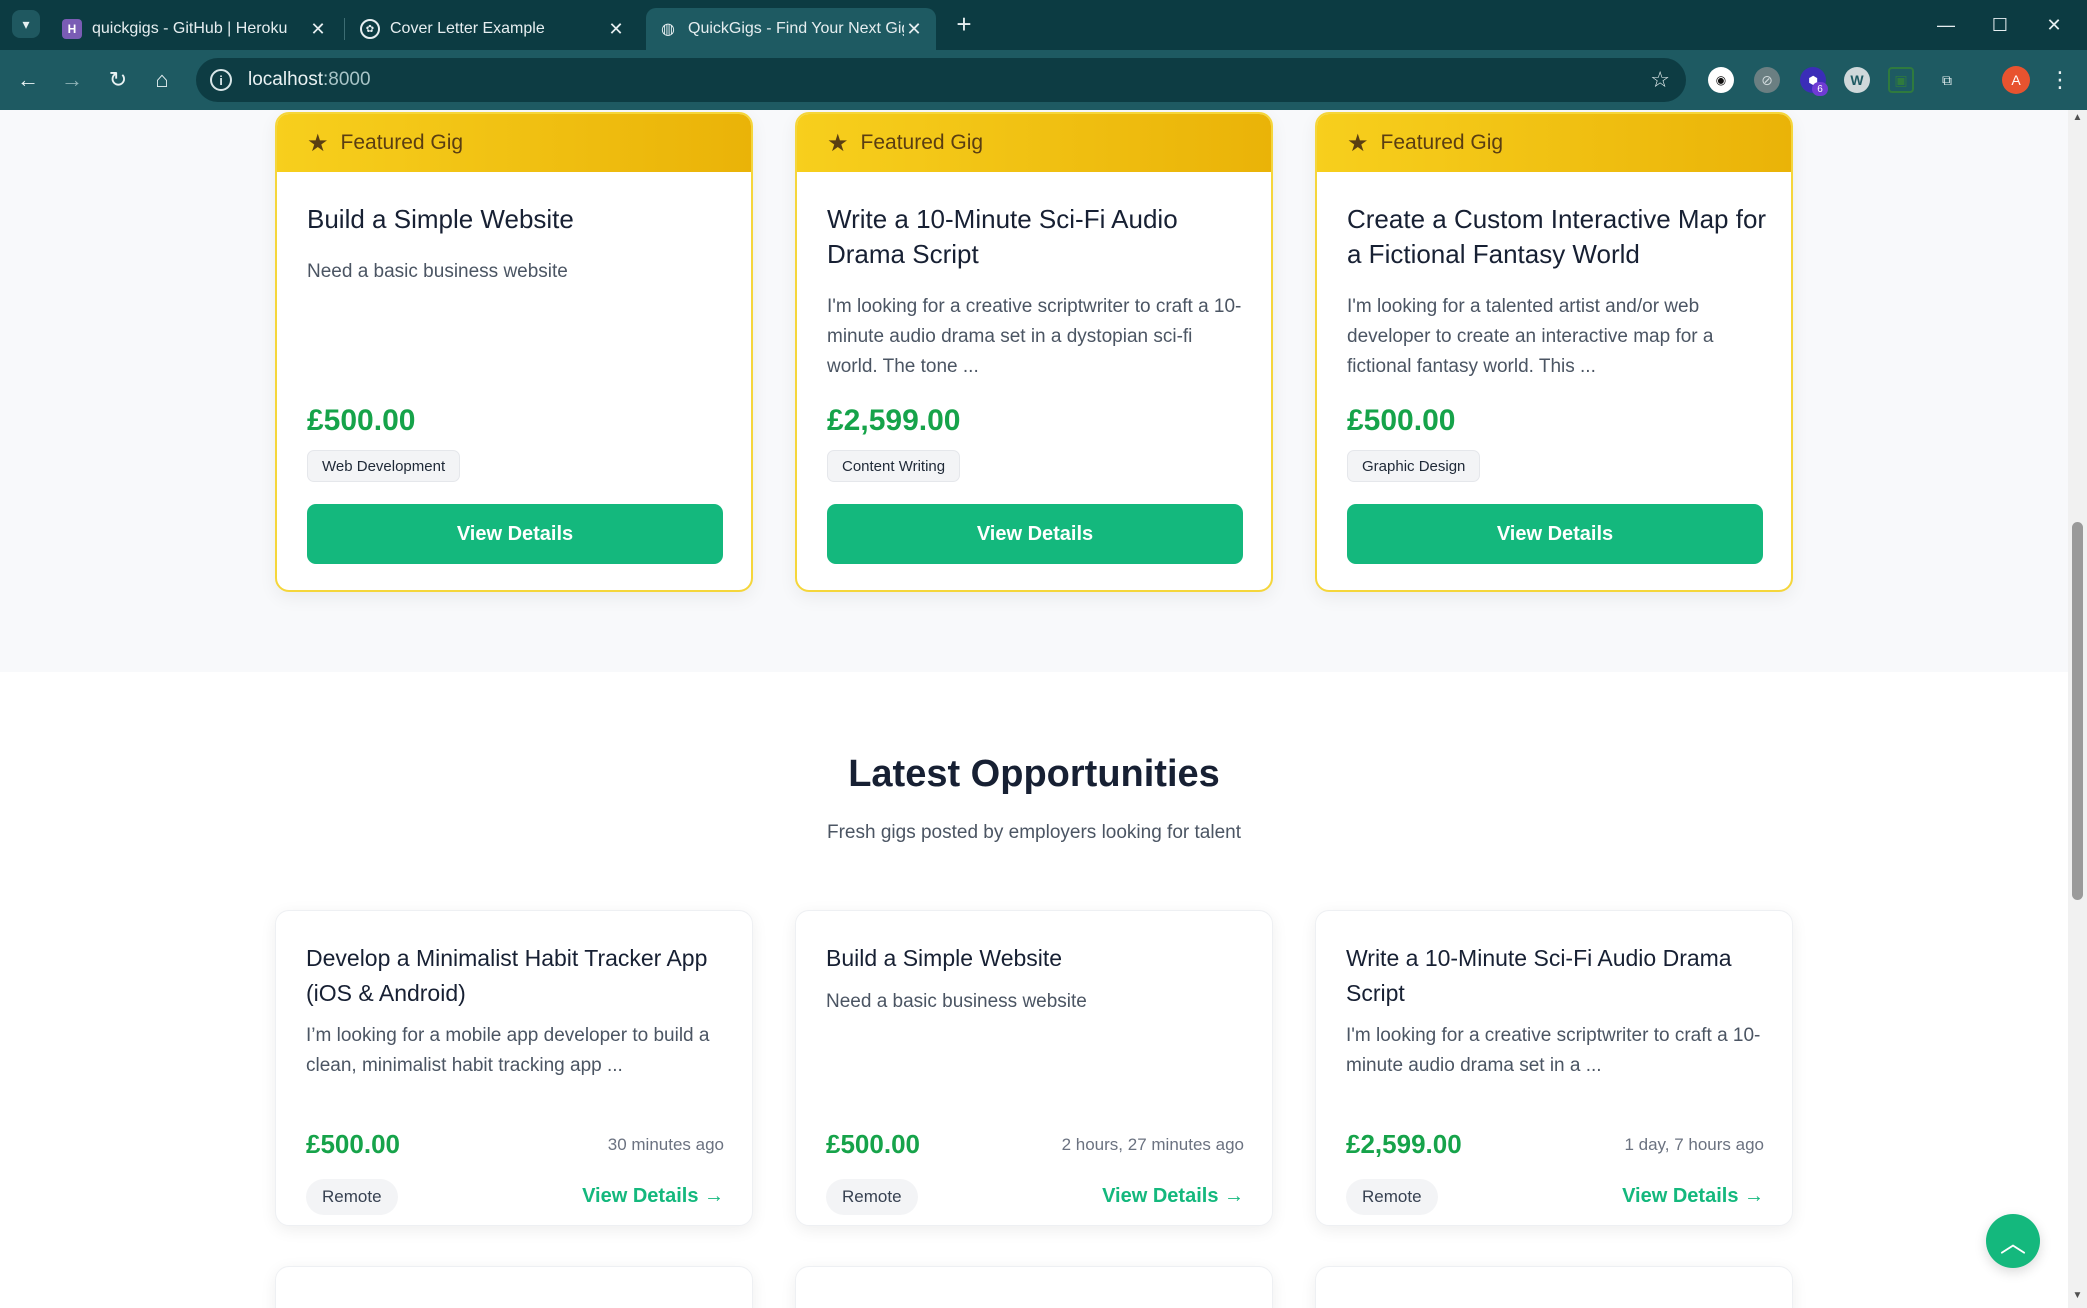 The image size is (2087, 1308). I want to click on url-text: localhost:8000, so click(309, 80).